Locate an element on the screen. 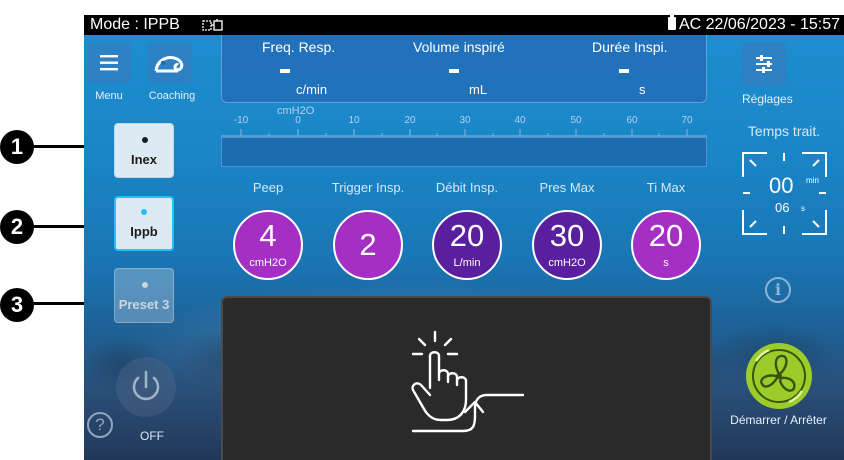  preset-label: Preset 3 is located at coordinates (144, 304).